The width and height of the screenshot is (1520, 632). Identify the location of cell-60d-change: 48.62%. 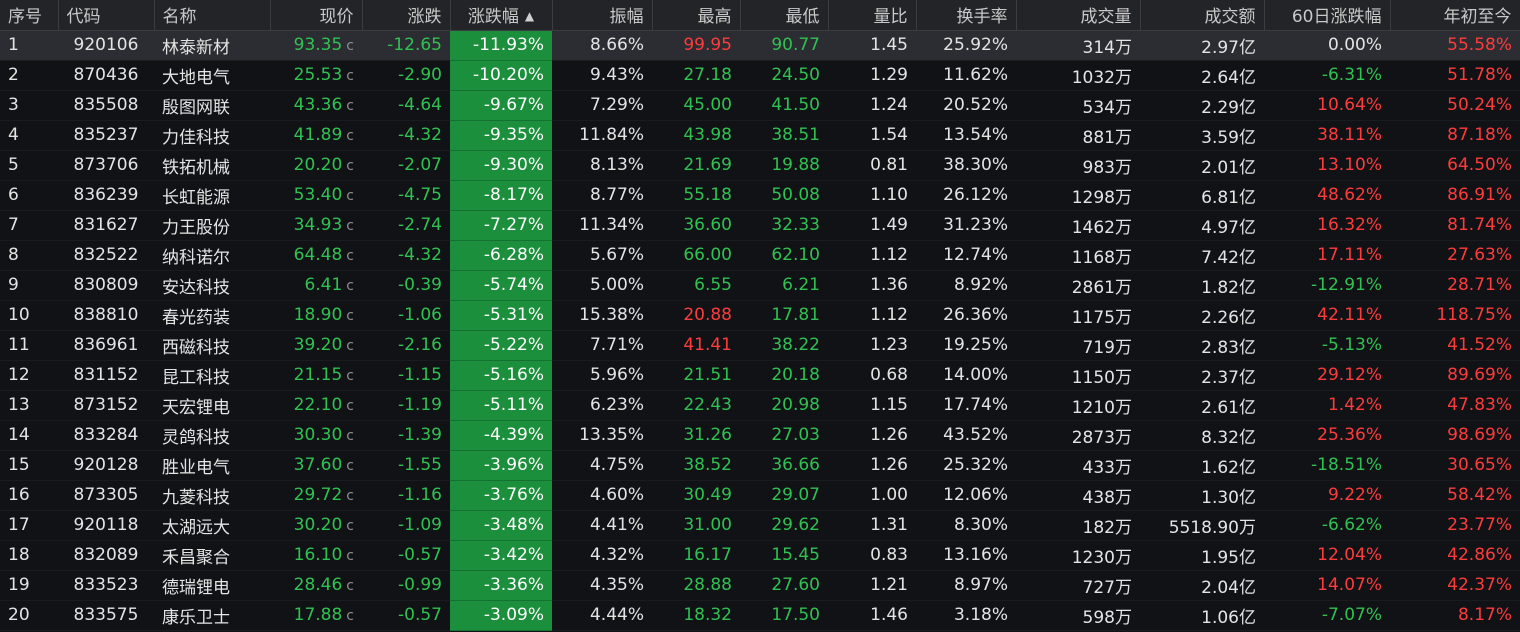
(1327, 195).